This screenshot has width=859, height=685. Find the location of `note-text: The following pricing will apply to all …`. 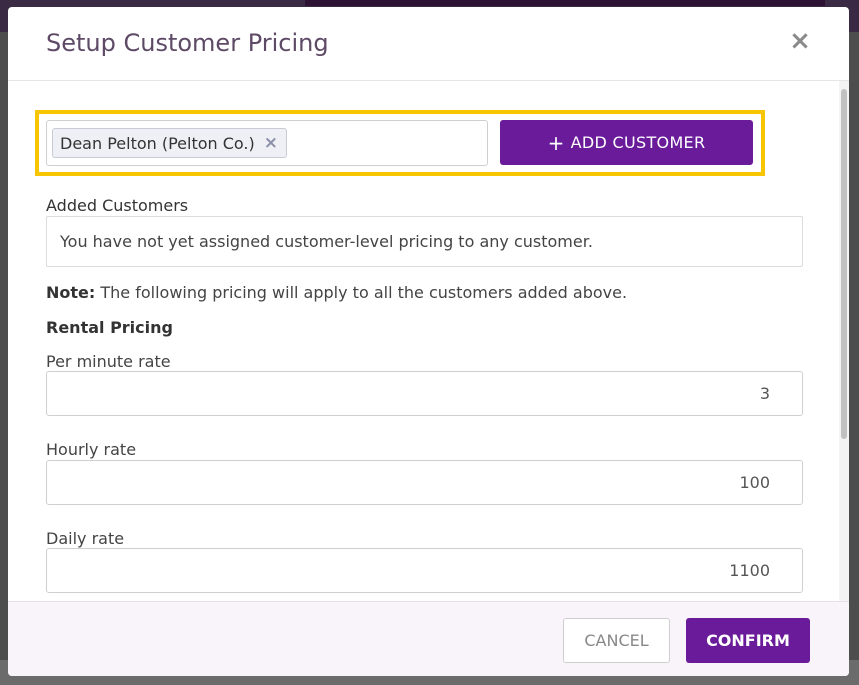

note-text: The following pricing will apply to all … is located at coordinates (364, 292).